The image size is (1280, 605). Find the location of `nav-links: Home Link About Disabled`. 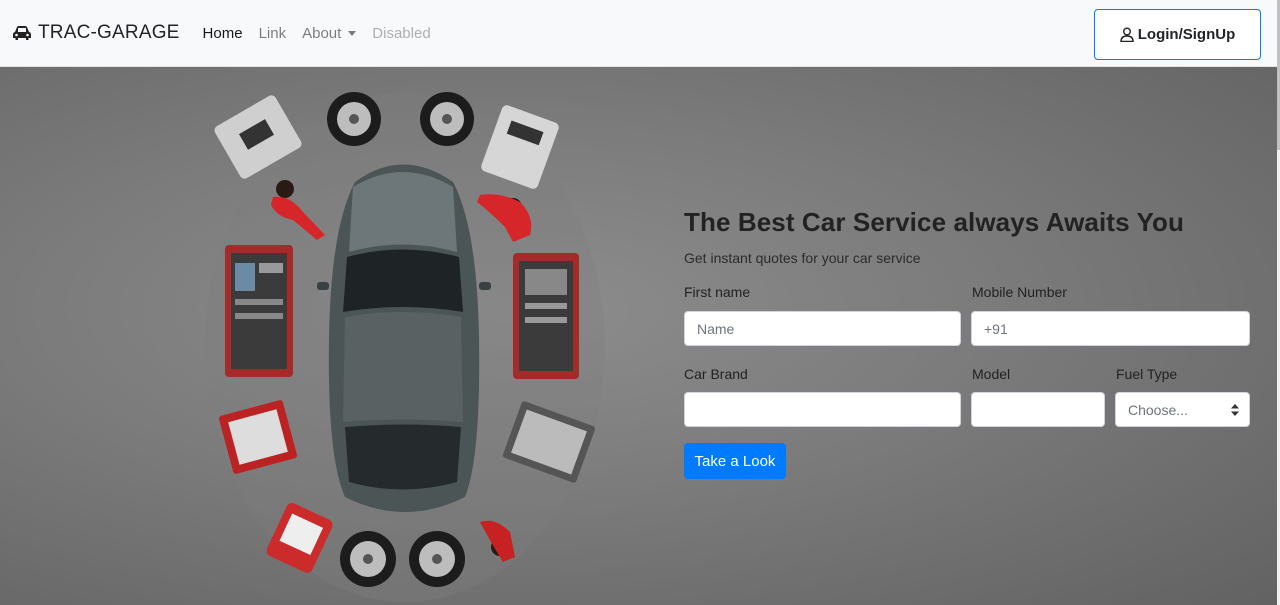

nav-links: Home Link About Disabled is located at coordinates (325, 33).